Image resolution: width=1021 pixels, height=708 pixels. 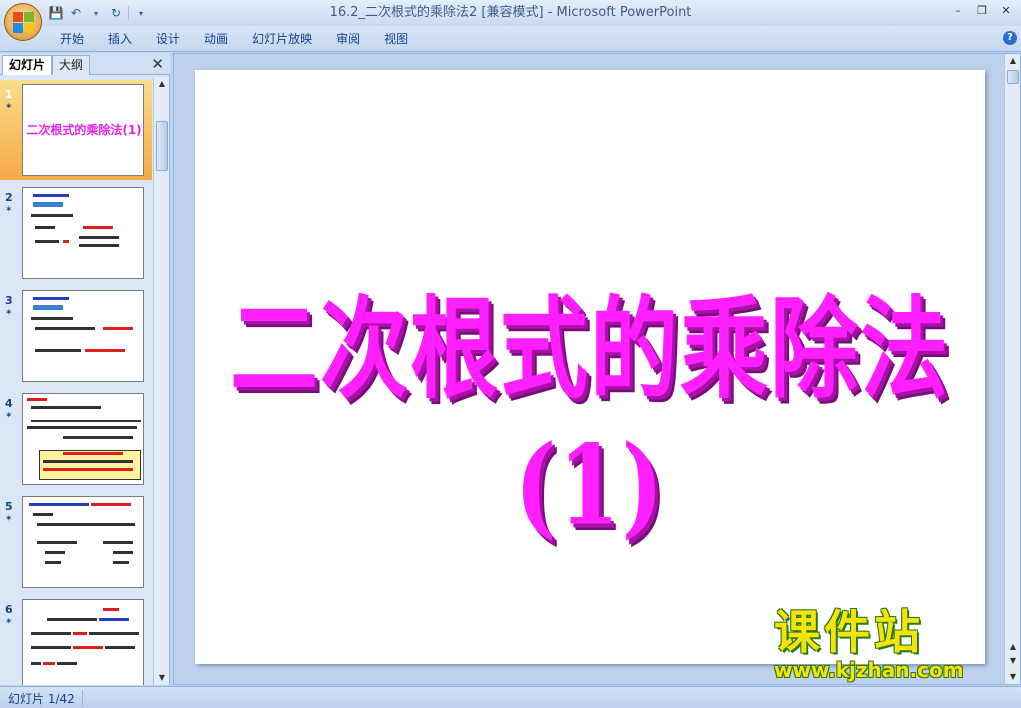 I want to click on customize-qat-icon: ▾, so click(x=141, y=13).